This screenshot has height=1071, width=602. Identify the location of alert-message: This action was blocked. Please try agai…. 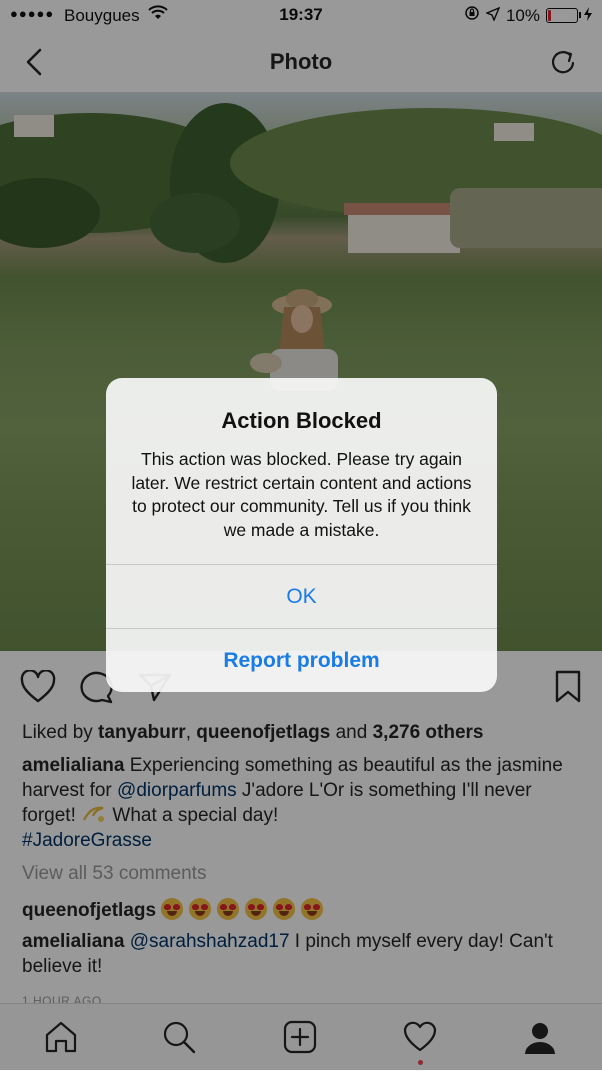
(301, 494).